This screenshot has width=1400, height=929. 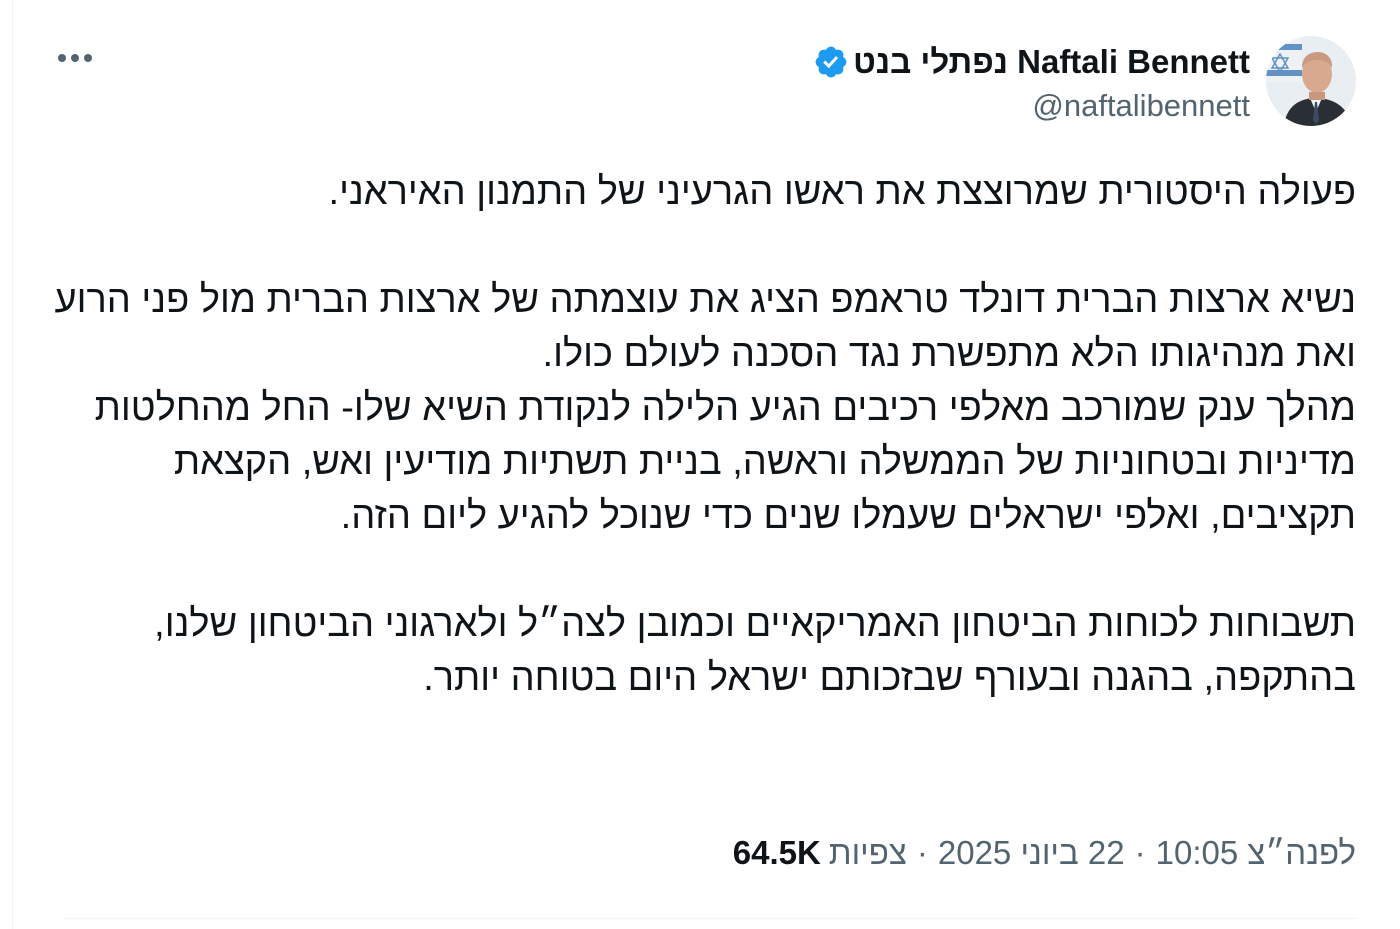 I want to click on avatar, so click(x=1311, y=81).